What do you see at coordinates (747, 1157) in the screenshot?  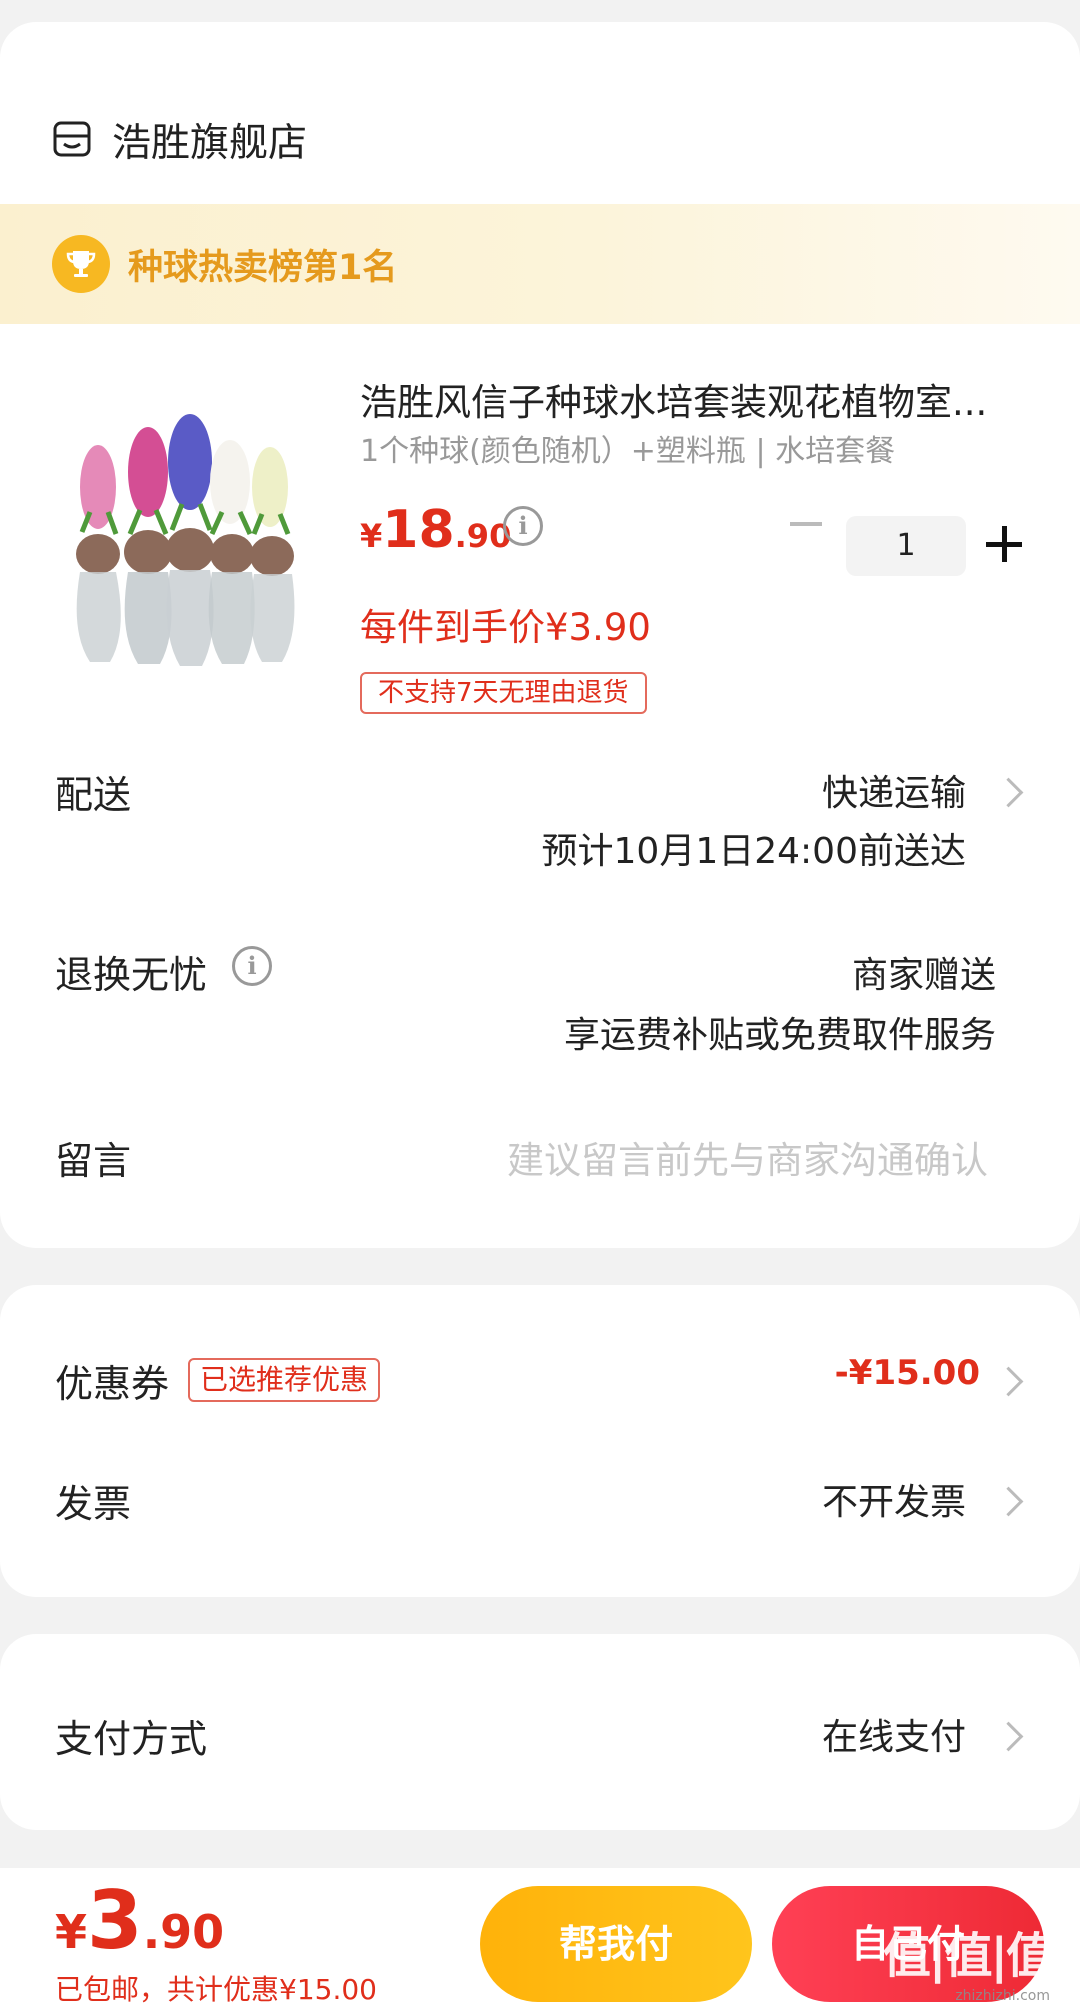 I see `message-input: 建议留言前先与商家沟通确认` at bounding box center [747, 1157].